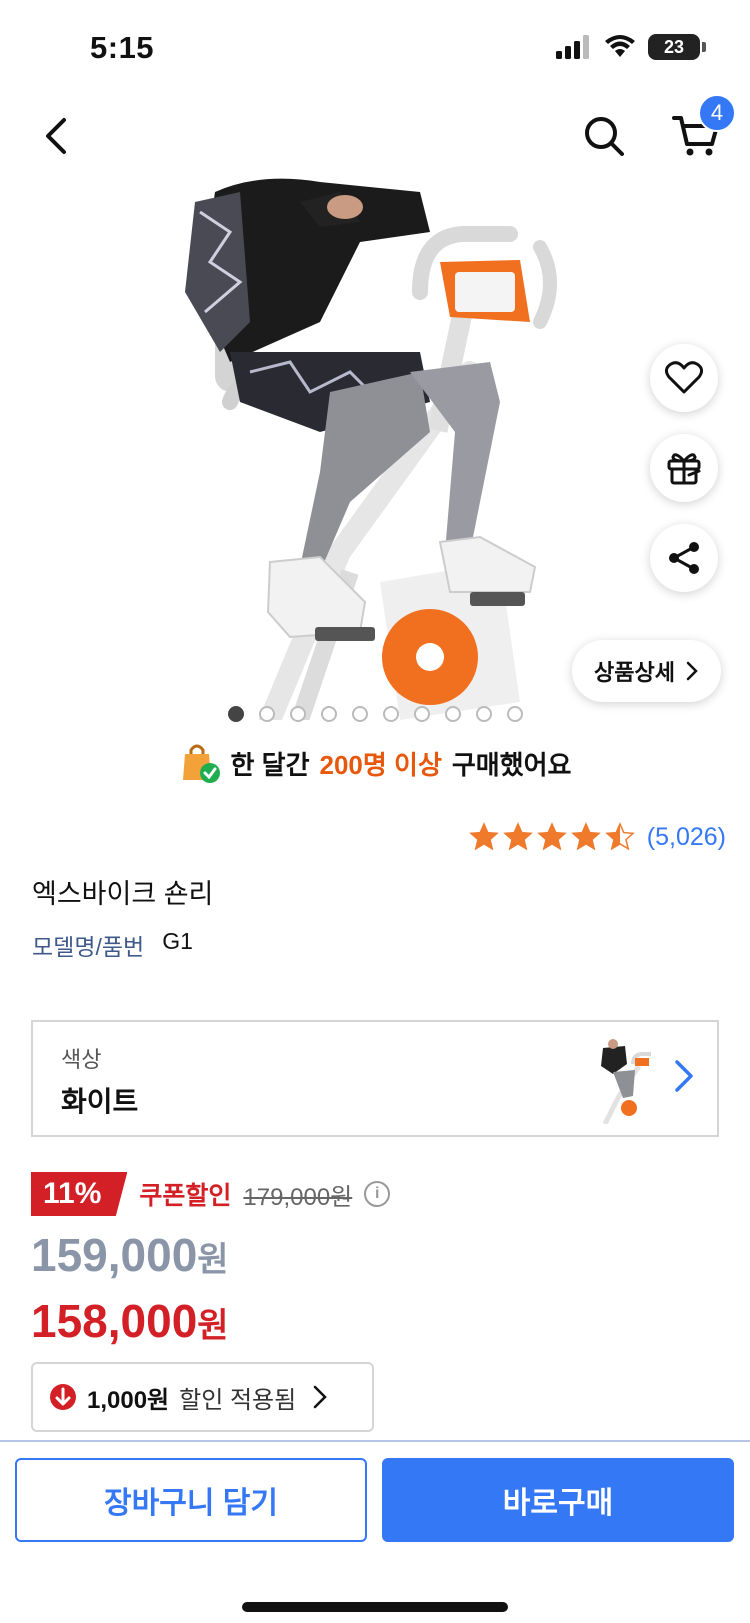 This screenshot has width=750, height=1623. I want to click on option-thumbnail, so click(626, 1081).